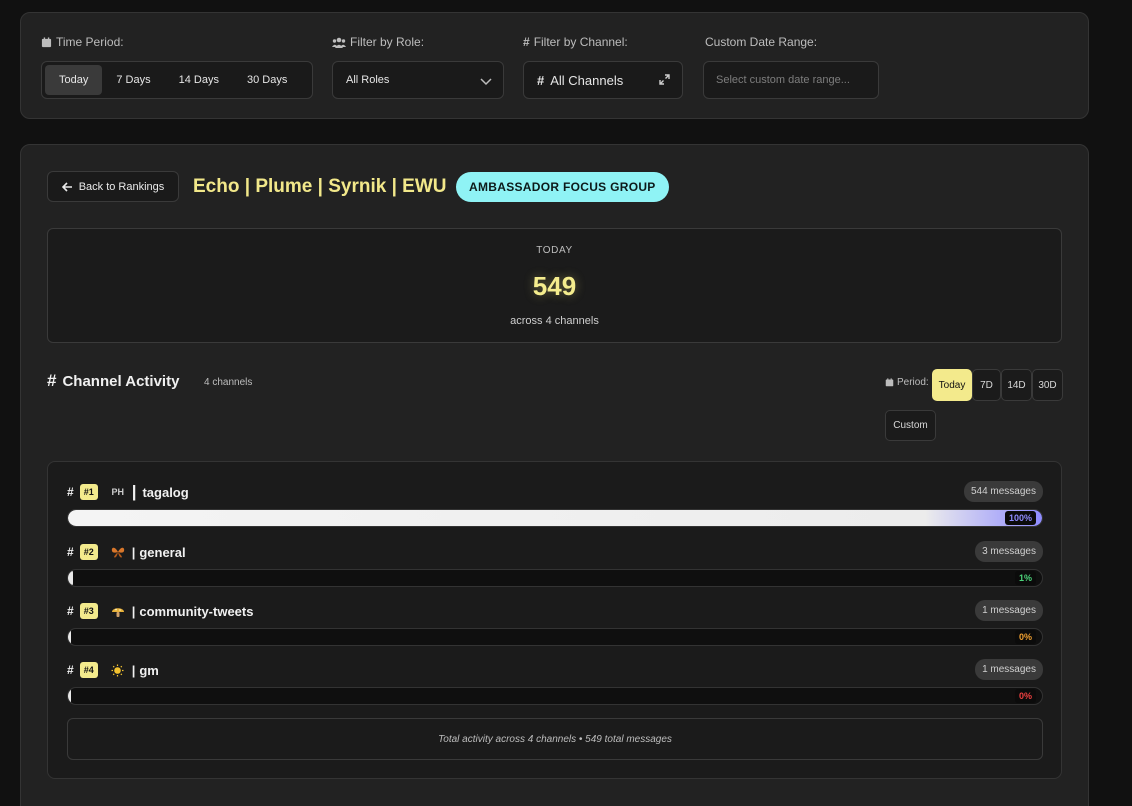  Describe the element at coordinates (952, 385) in the screenshot. I see `period-today-button: Today` at that location.